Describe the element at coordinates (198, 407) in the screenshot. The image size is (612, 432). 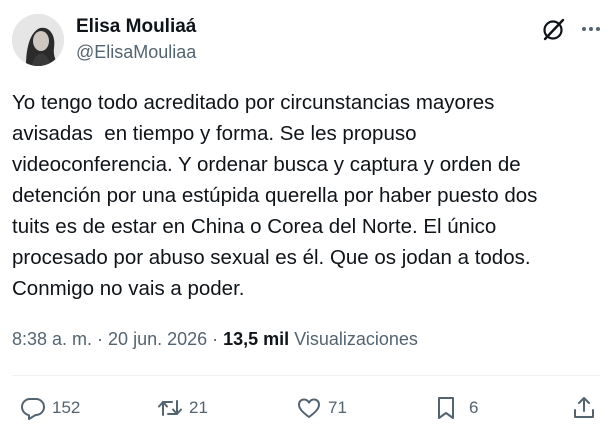
I see `repost-count: 21` at that location.